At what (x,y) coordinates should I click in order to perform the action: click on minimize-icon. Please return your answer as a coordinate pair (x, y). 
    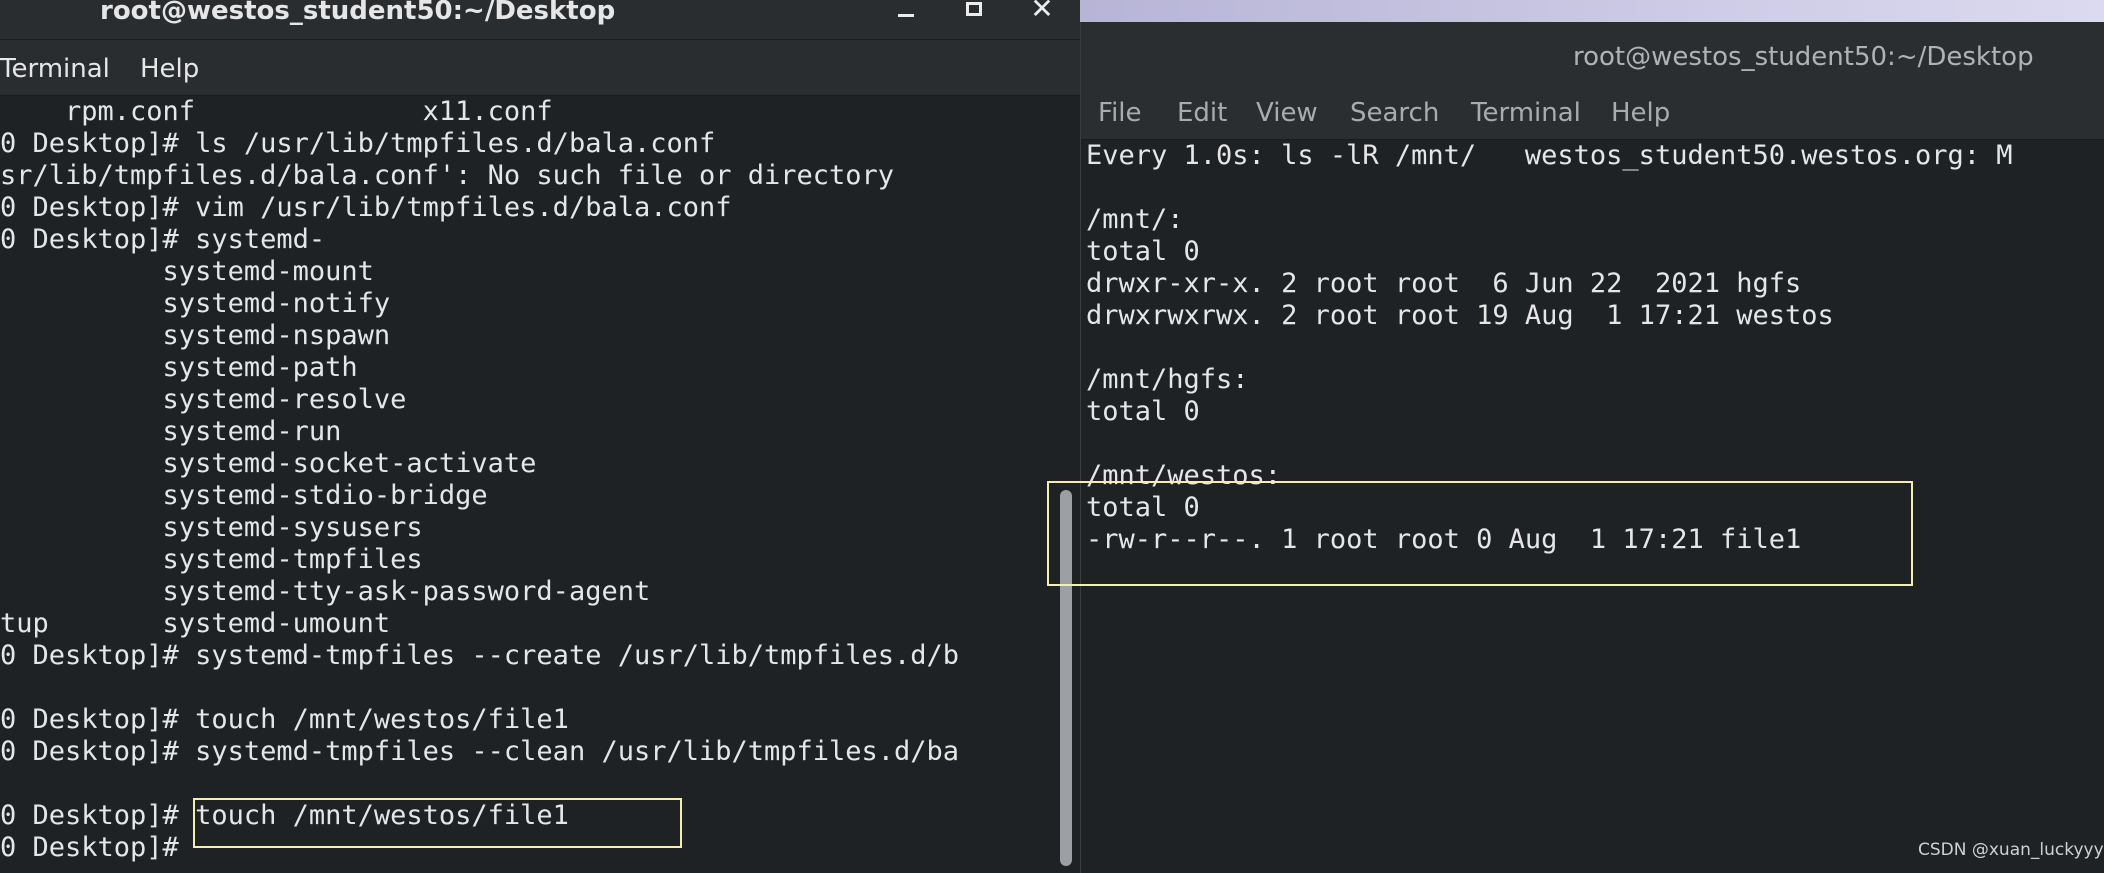
    Looking at the image, I should click on (906, 15).